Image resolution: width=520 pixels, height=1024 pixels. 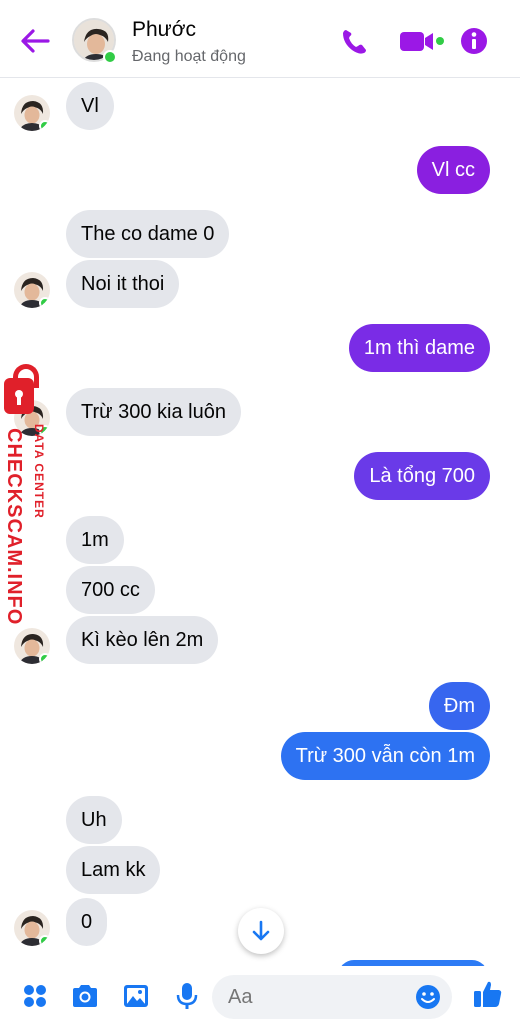 What do you see at coordinates (474, 41) in the screenshot?
I see `info-icon` at bounding box center [474, 41].